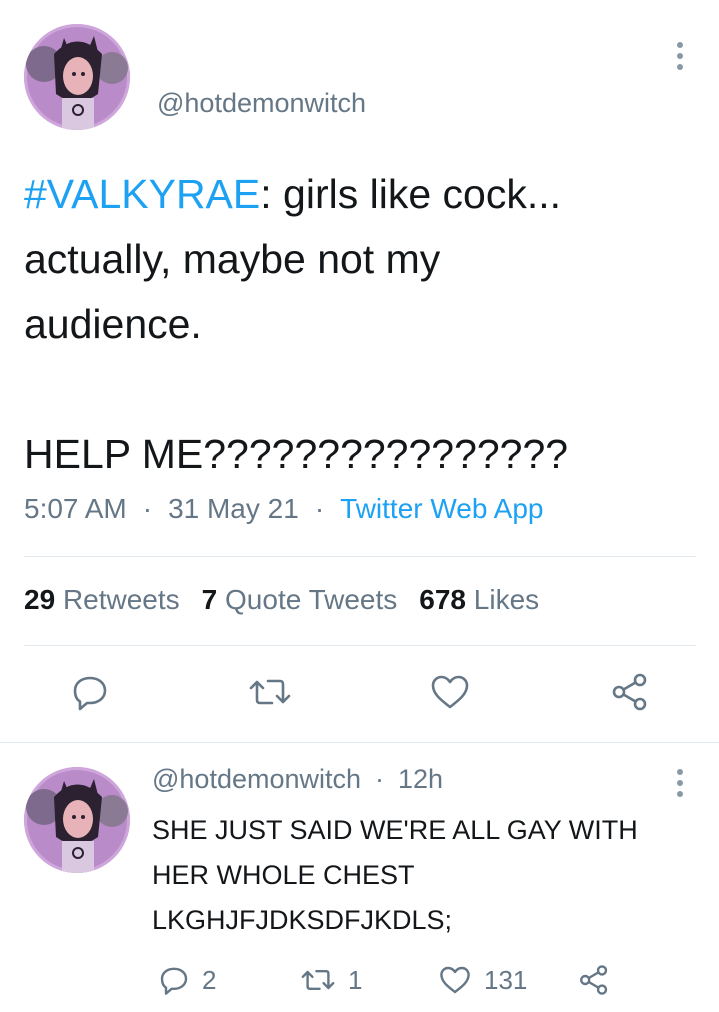 The image size is (719, 1012). I want to click on likes-count: 678, so click(442, 599).